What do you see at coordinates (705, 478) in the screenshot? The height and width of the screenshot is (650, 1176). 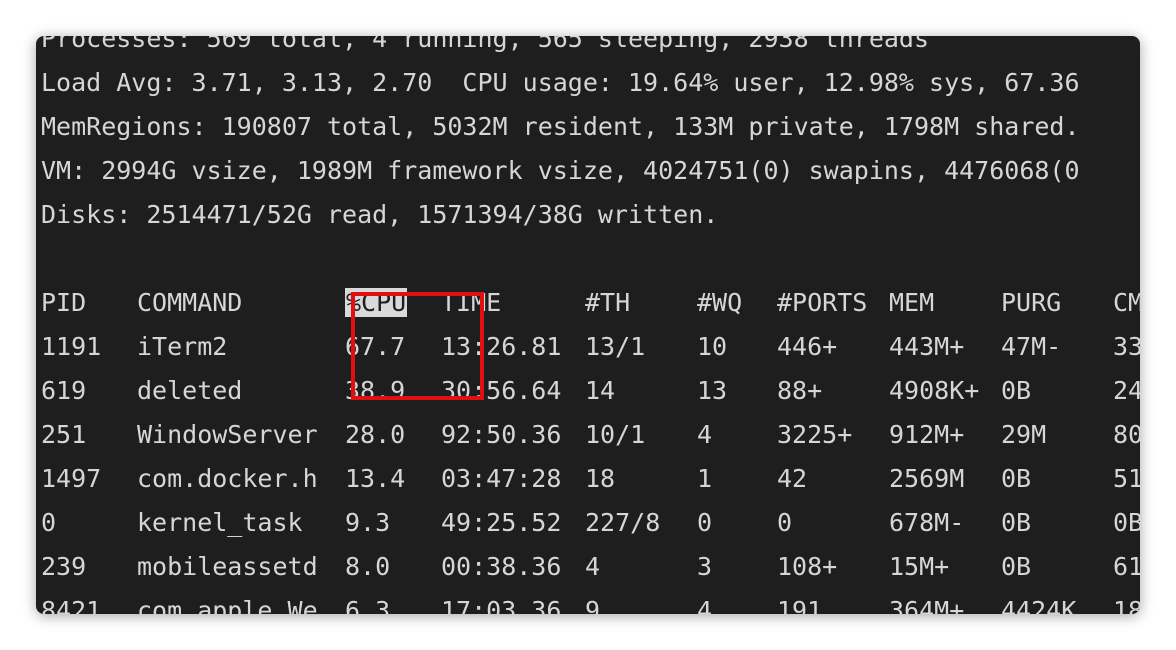 I see `wq-cell: 1` at bounding box center [705, 478].